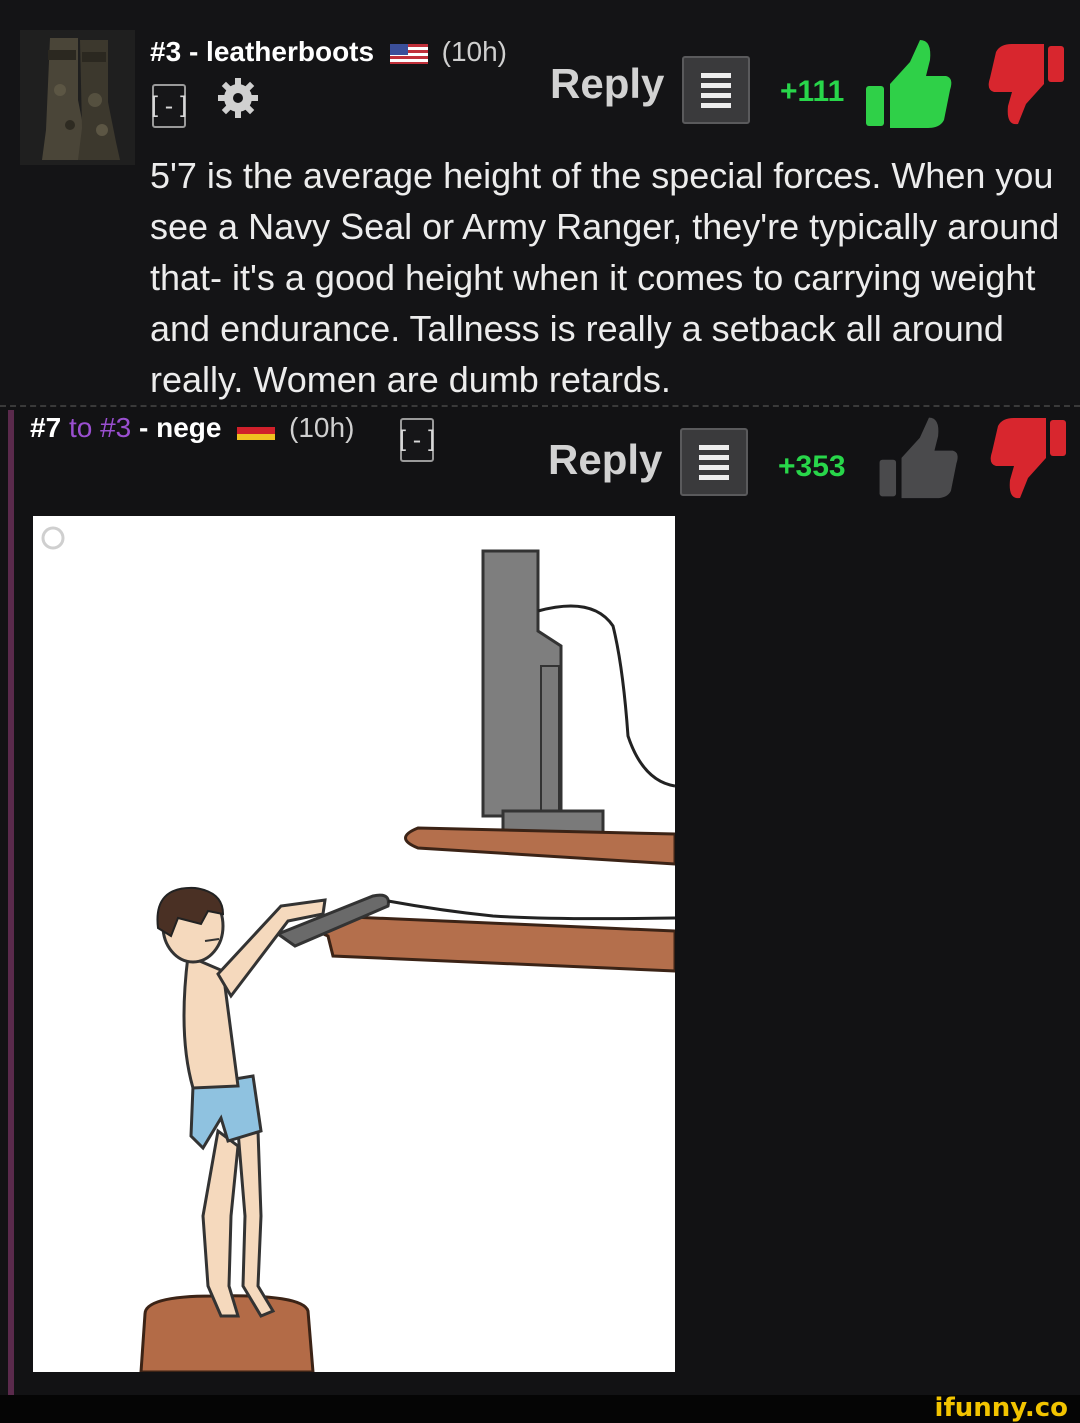 This screenshot has height=1423, width=1080. I want to click on germany-flag-icon, so click(256, 429).